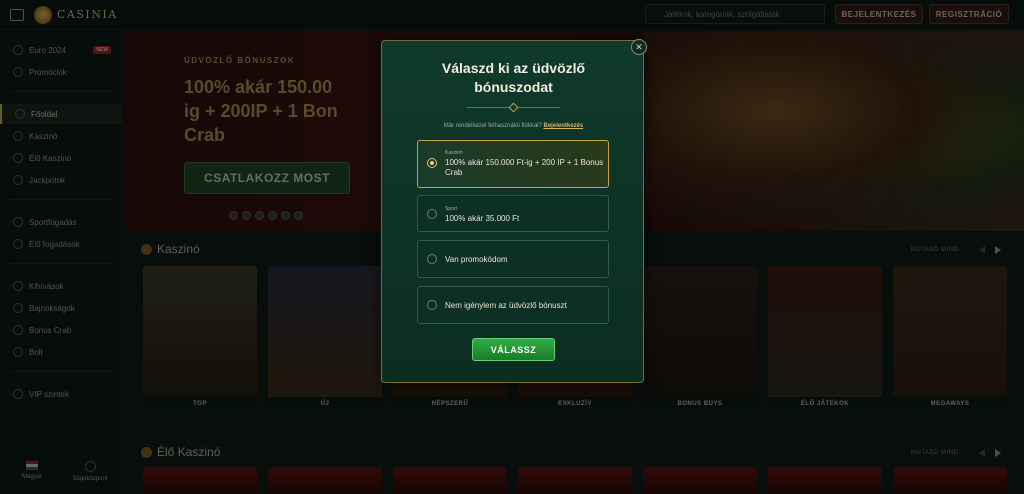  What do you see at coordinates (513, 77) in the screenshot?
I see `modal-title: Válaszd ki az üdvözlő bónuszodat` at bounding box center [513, 77].